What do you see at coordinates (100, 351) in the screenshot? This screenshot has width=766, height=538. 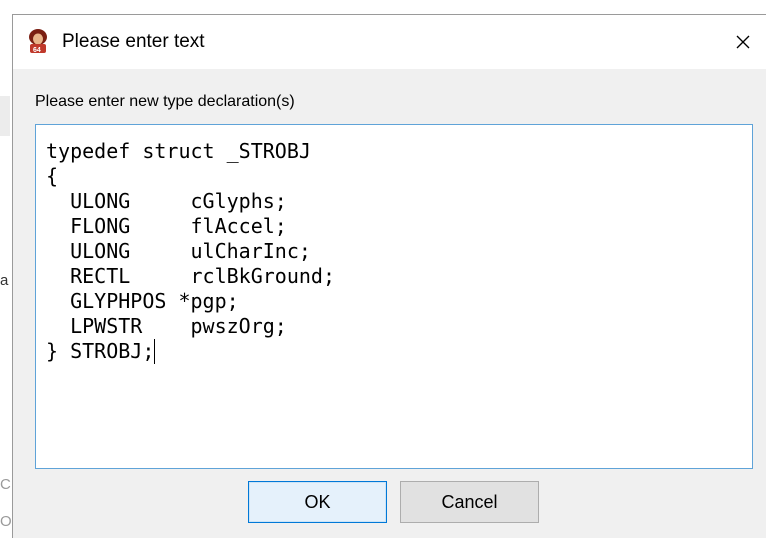 I see `editor-line: } STROBJ;` at bounding box center [100, 351].